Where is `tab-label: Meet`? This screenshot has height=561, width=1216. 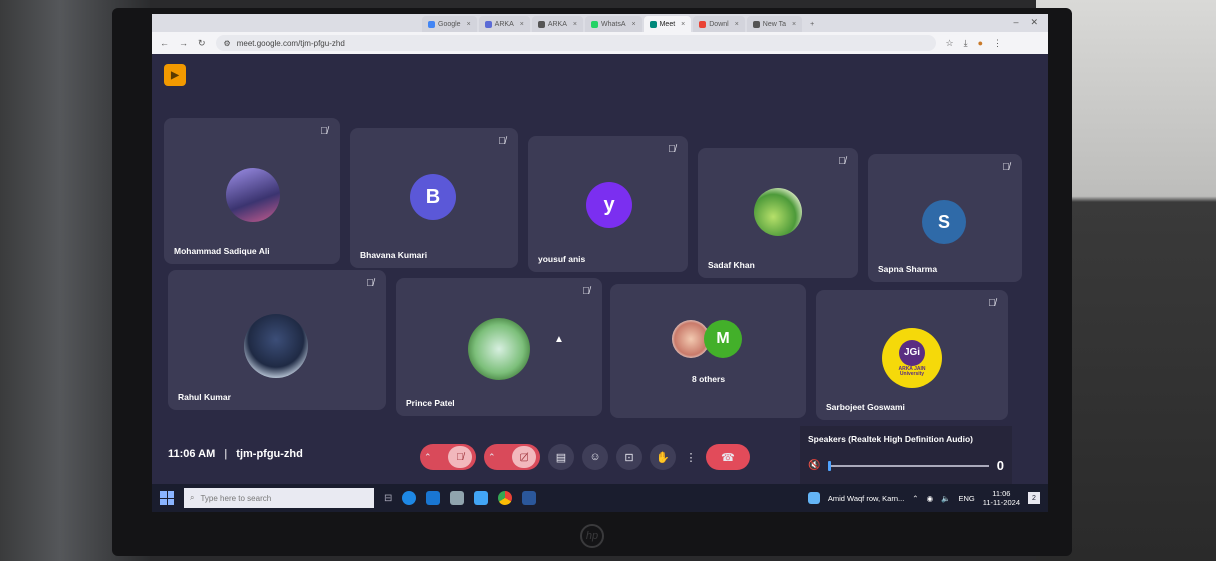 tab-label: Meet is located at coordinates (667, 24).